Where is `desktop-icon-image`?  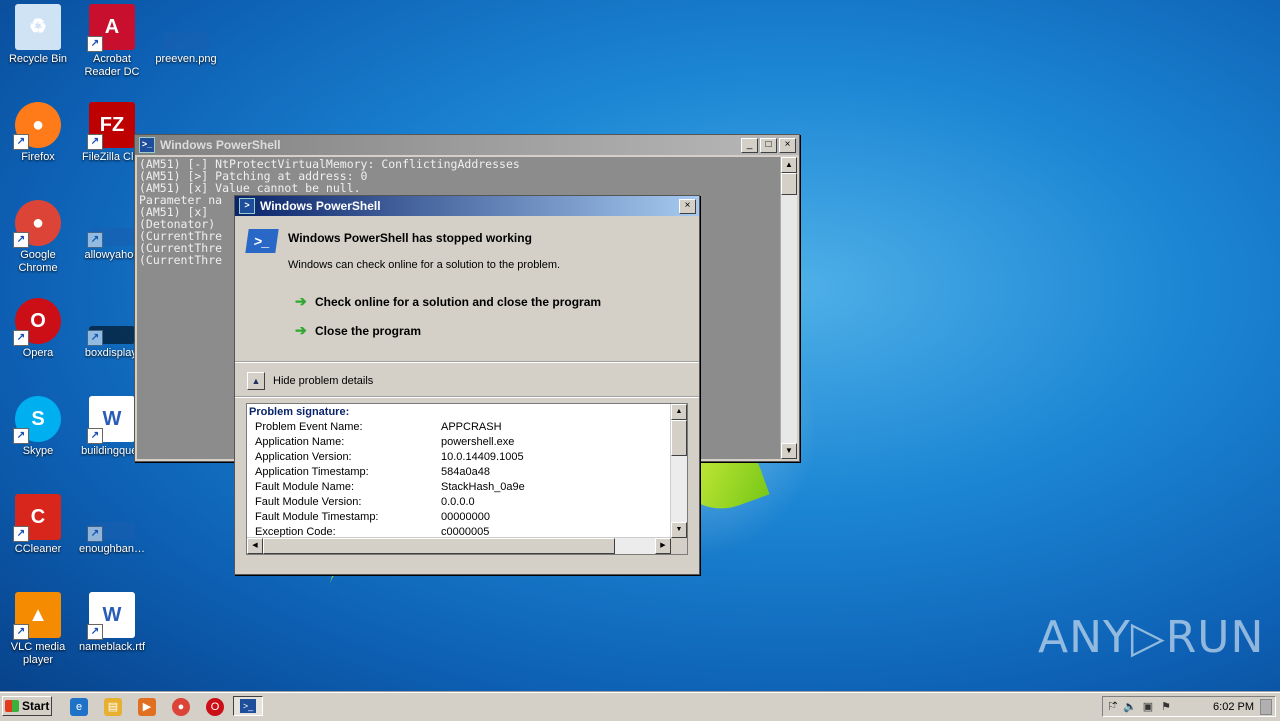 desktop-icon-image is located at coordinates (186, 41).